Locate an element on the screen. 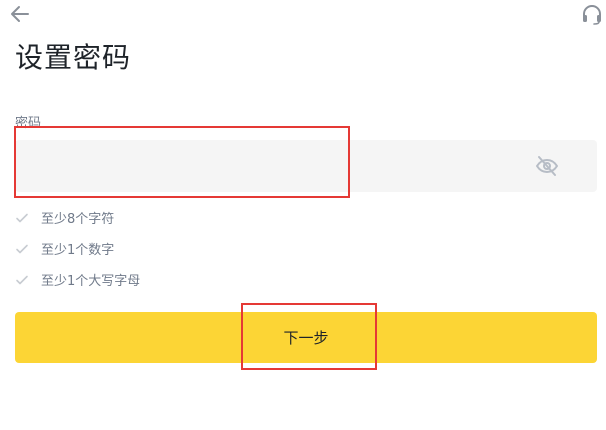 This screenshot has width=606, height=430. toggle-visibility-button is located at coordinates (547, 166).